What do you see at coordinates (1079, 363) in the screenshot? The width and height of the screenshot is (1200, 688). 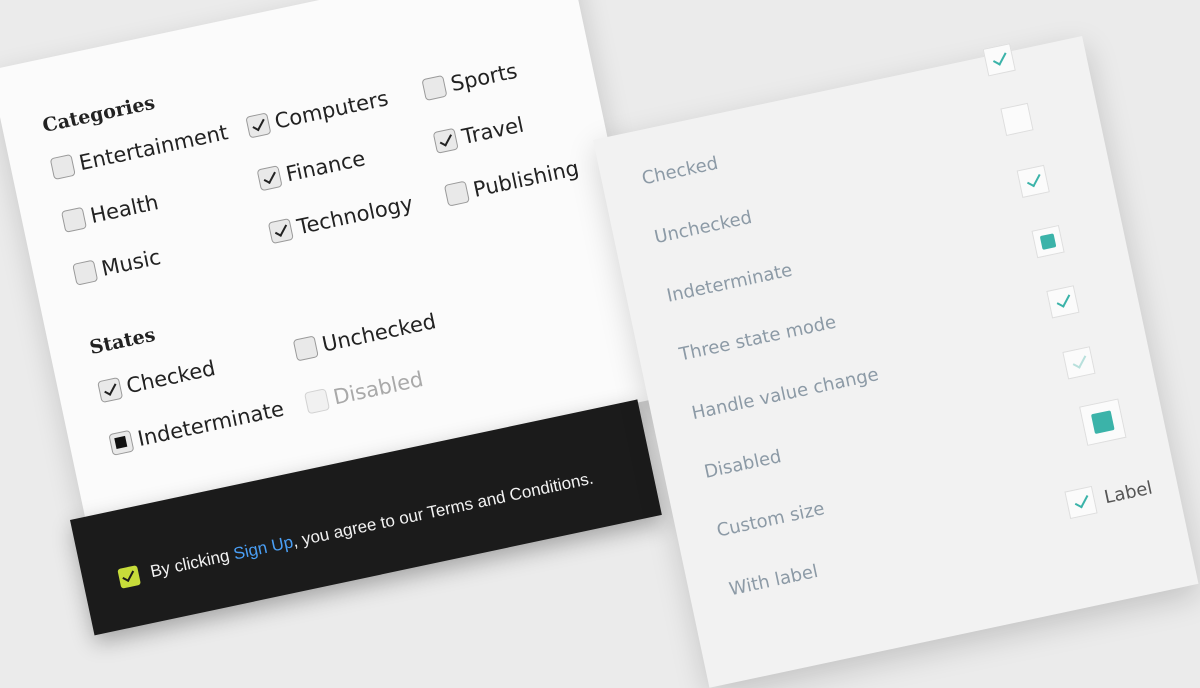 I see `demo-checkbox-disabled` at bounding box center [1079, 363].